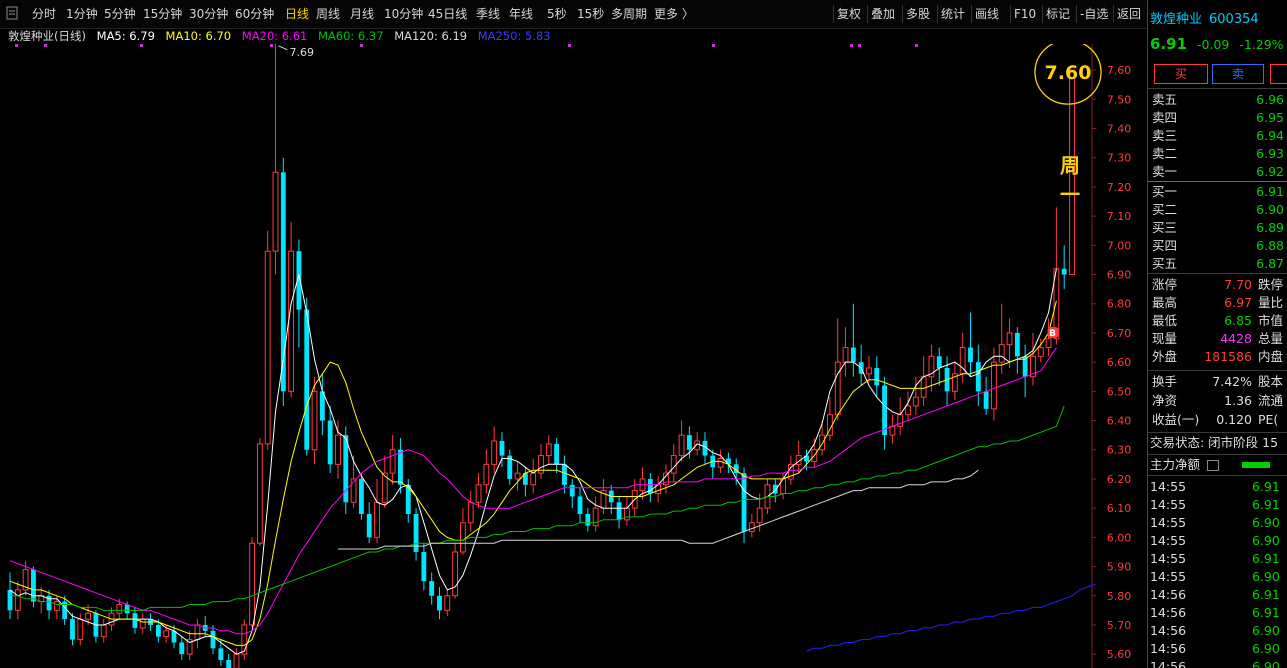 The width and height of the screenshot is (1287, 668). What do you see at coordinates (1218, 246) in the screenshot?
I see `bid-row: 买四 6.88` at bounding box center [1218, 246].